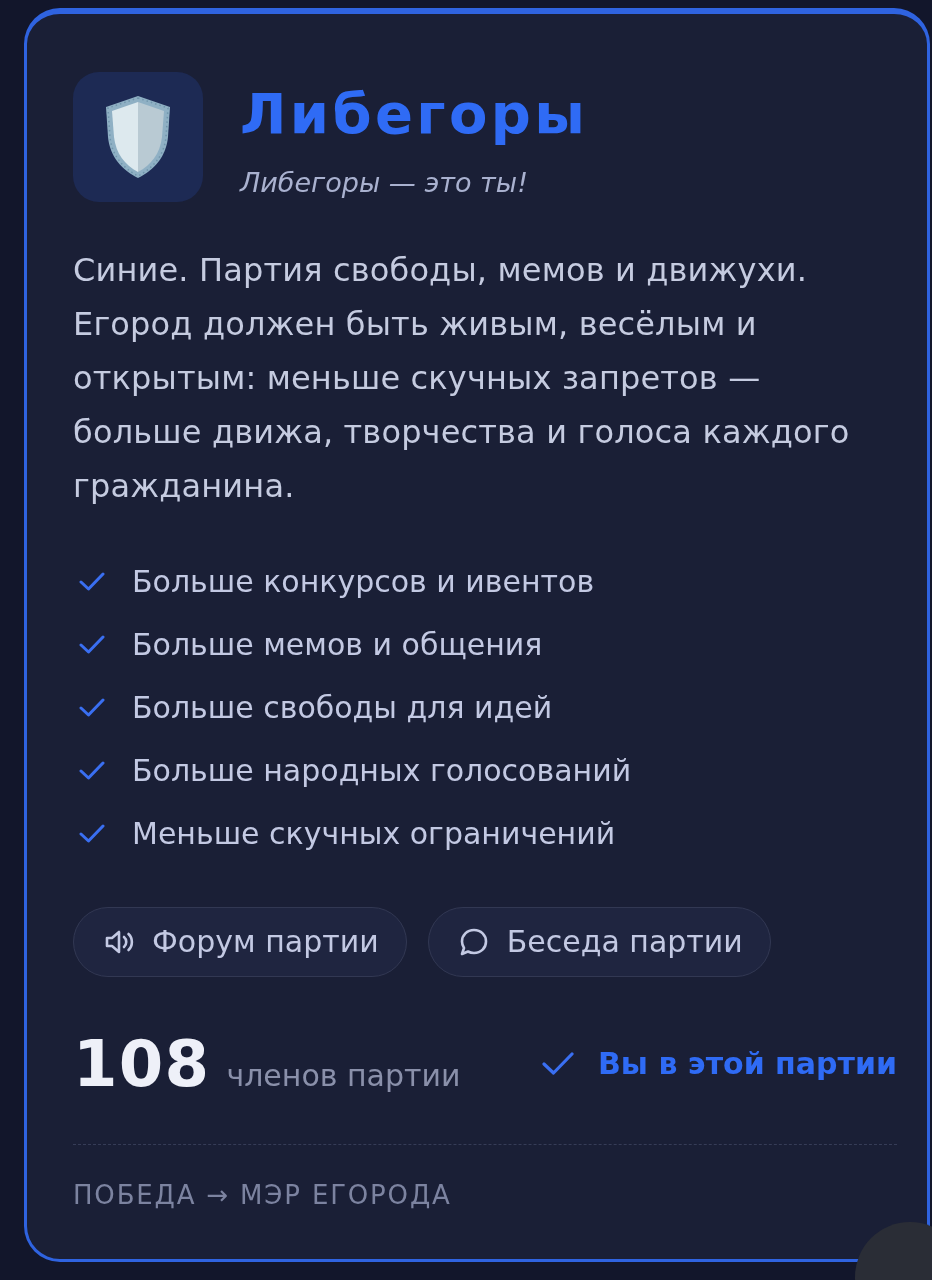 The width and height of the screenshot is (932, 1280). I want to click on speaker-icon, so click(119, 942).